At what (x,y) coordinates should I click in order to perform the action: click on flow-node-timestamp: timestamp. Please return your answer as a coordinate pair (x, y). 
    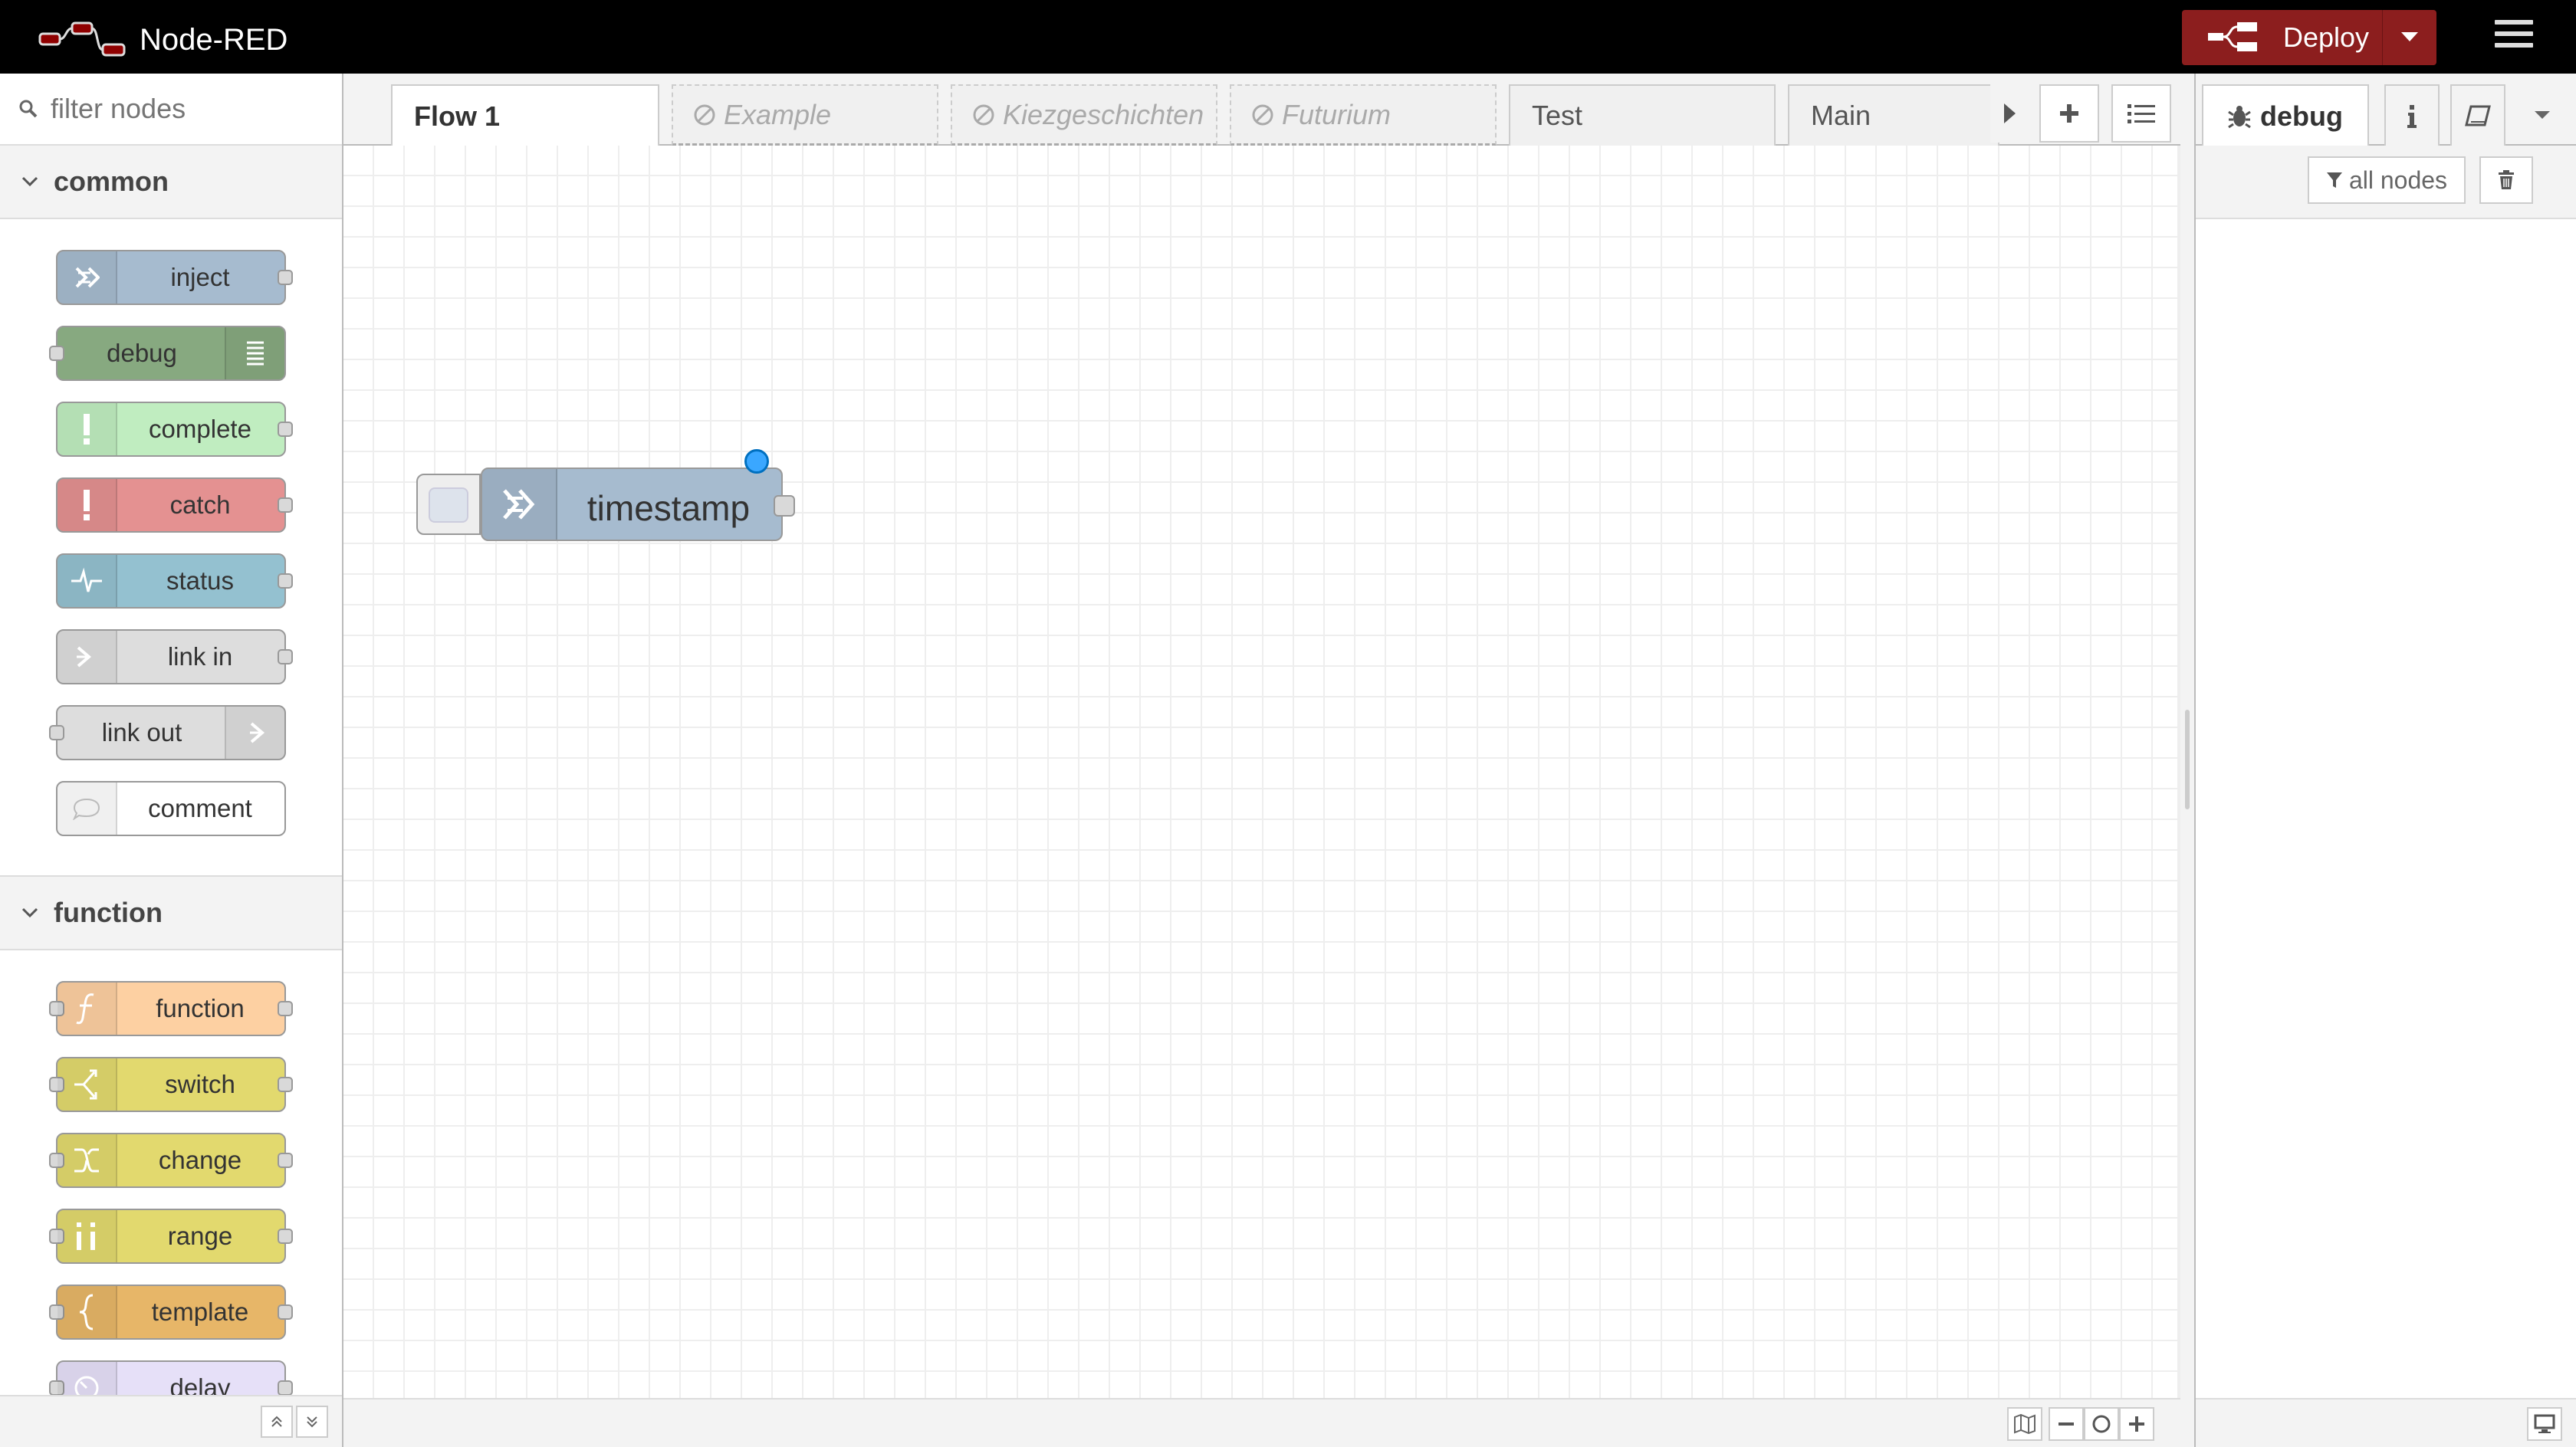
    Looking at the image, I should click on (605, 495).